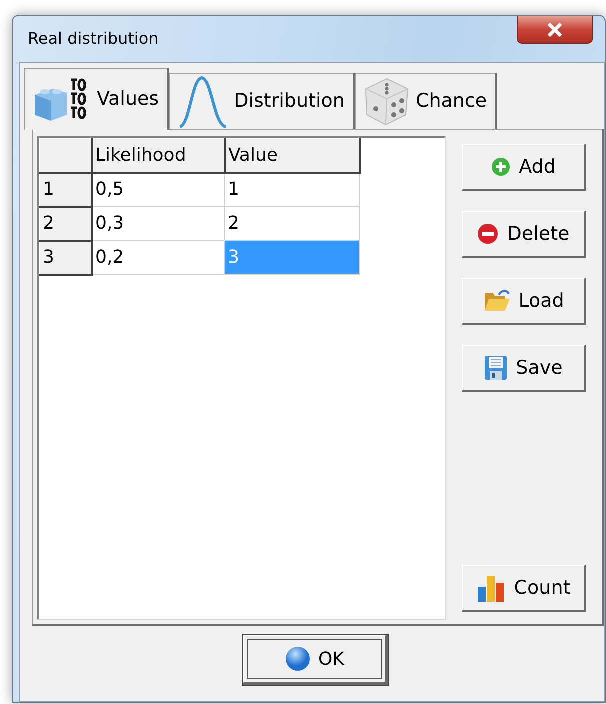 Image resolution: width=606 pixels, height=704 pixels. I want to click on table-cell: 0,3, so click(158, 223).